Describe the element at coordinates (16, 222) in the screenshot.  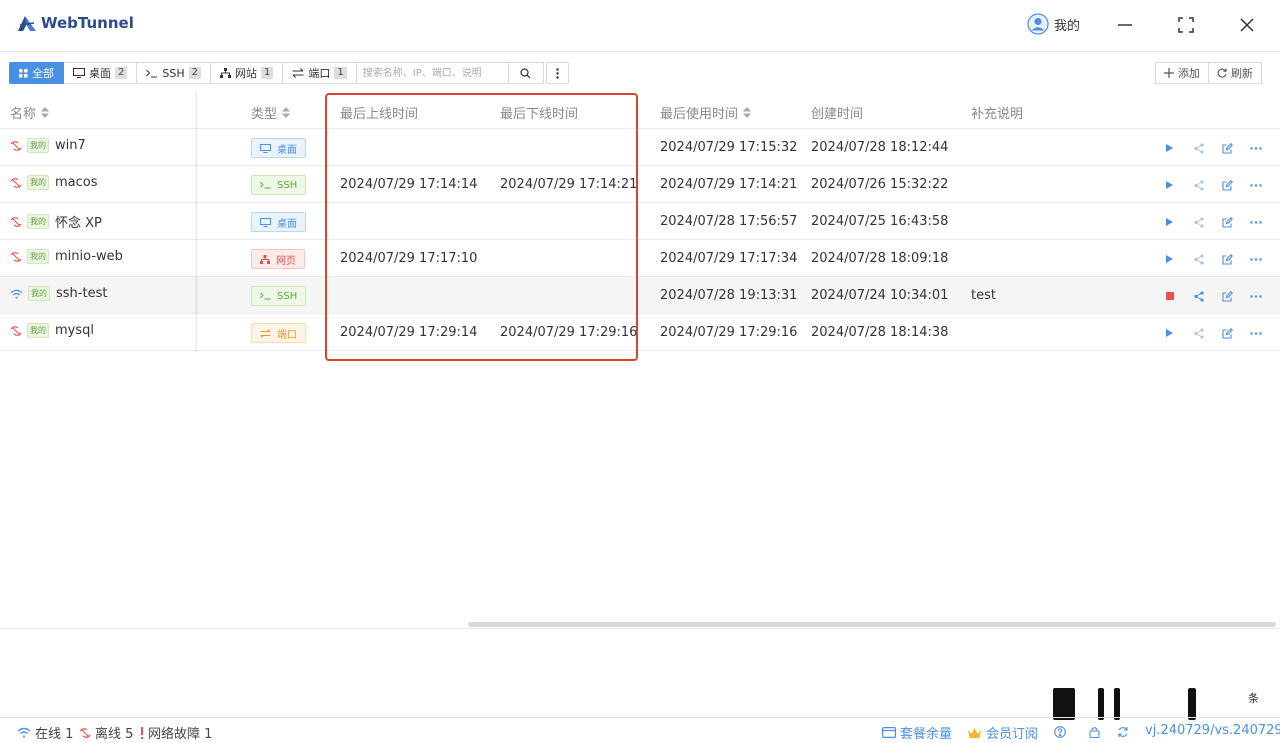
I see `disconnected-icon` at that location.